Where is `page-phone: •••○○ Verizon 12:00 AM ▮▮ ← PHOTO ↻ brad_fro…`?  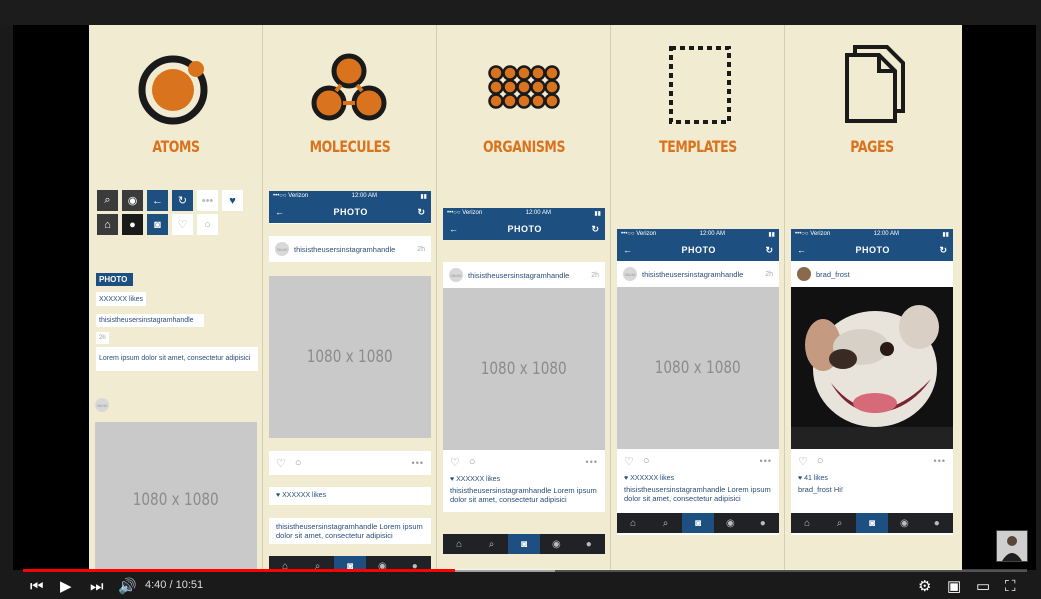 page-phone: •••○○ Verizon 12:00 AM ▮▮ ← PHOTO ↻ brad_fro… is located at coordinates (872, 382).